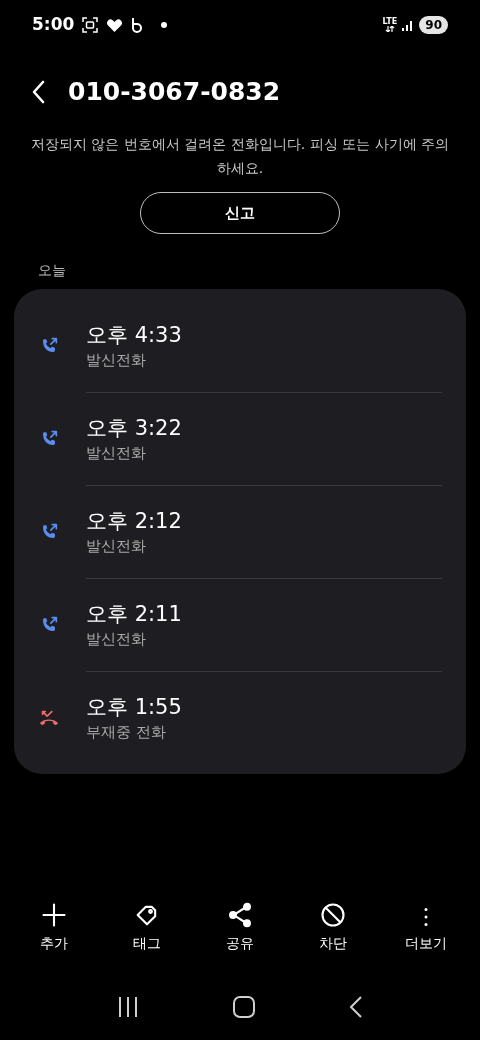  I want to click on action-button: 공유, so click(240, 927).